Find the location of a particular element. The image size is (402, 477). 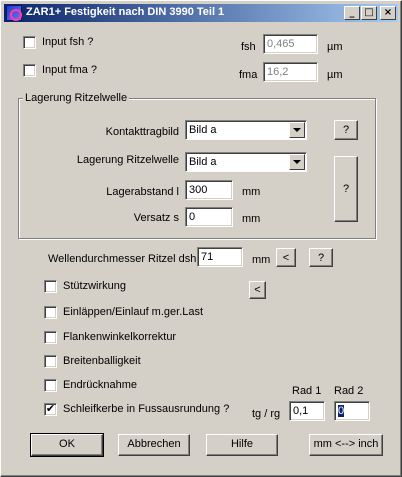

hilfe-button: Hilfe is located at coordinates (242, 445).